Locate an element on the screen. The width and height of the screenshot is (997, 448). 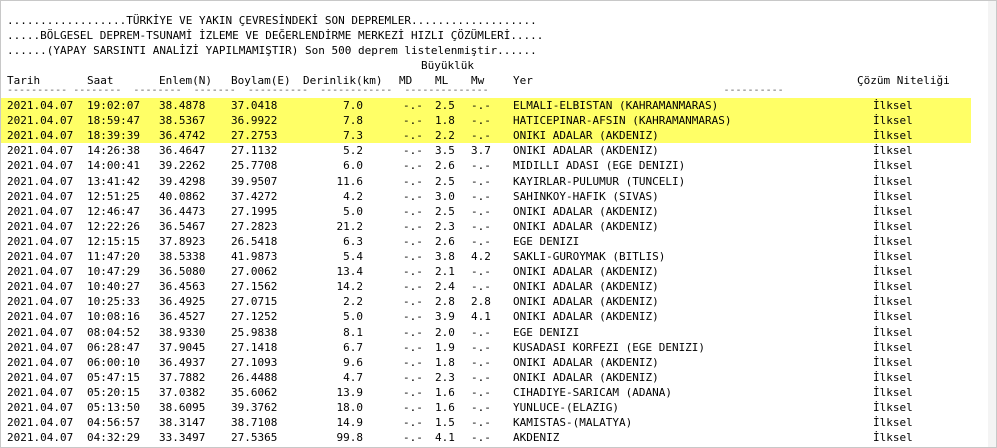
cell-ml: 3.9 is located at coordinates (445, 316).